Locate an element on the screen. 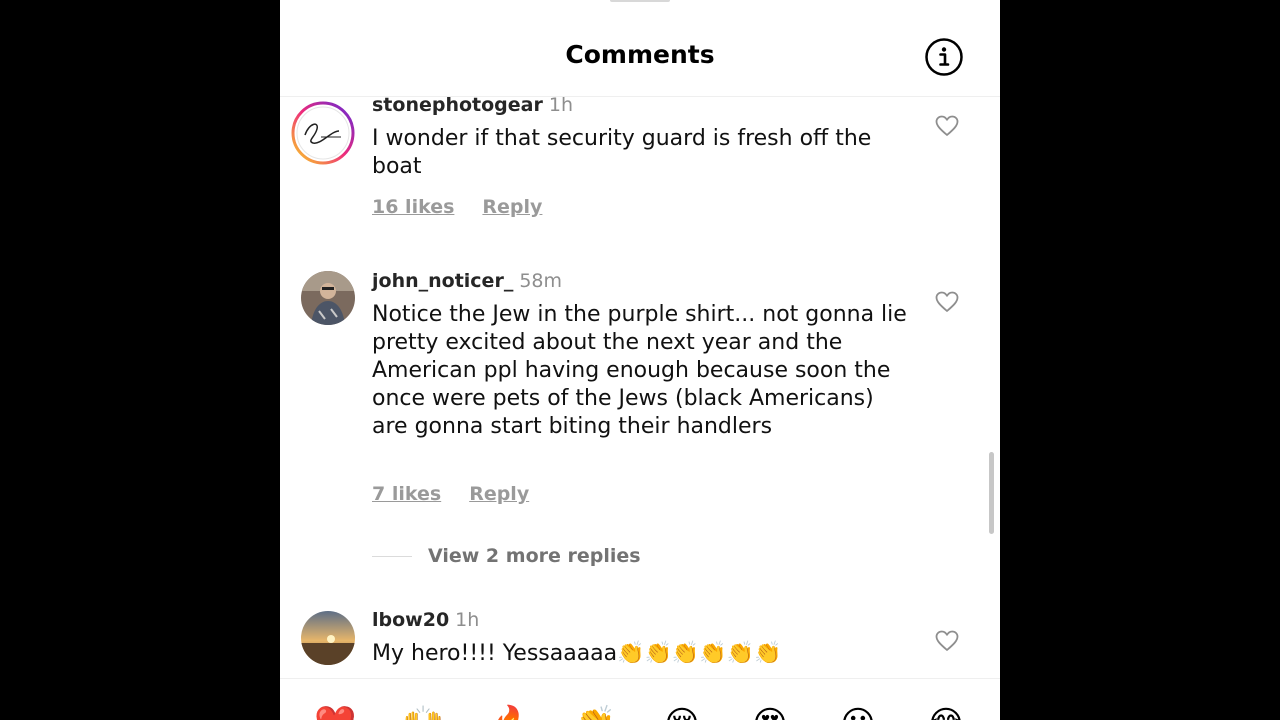  view-replies-label: View 2 more replies is located at coordinates (534, 556).